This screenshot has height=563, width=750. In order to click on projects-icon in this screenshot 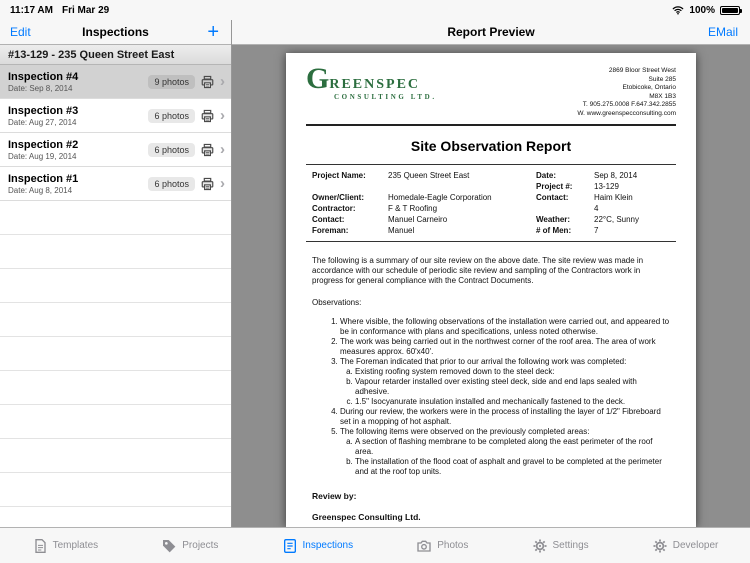, I will do `click(169, 546)`.